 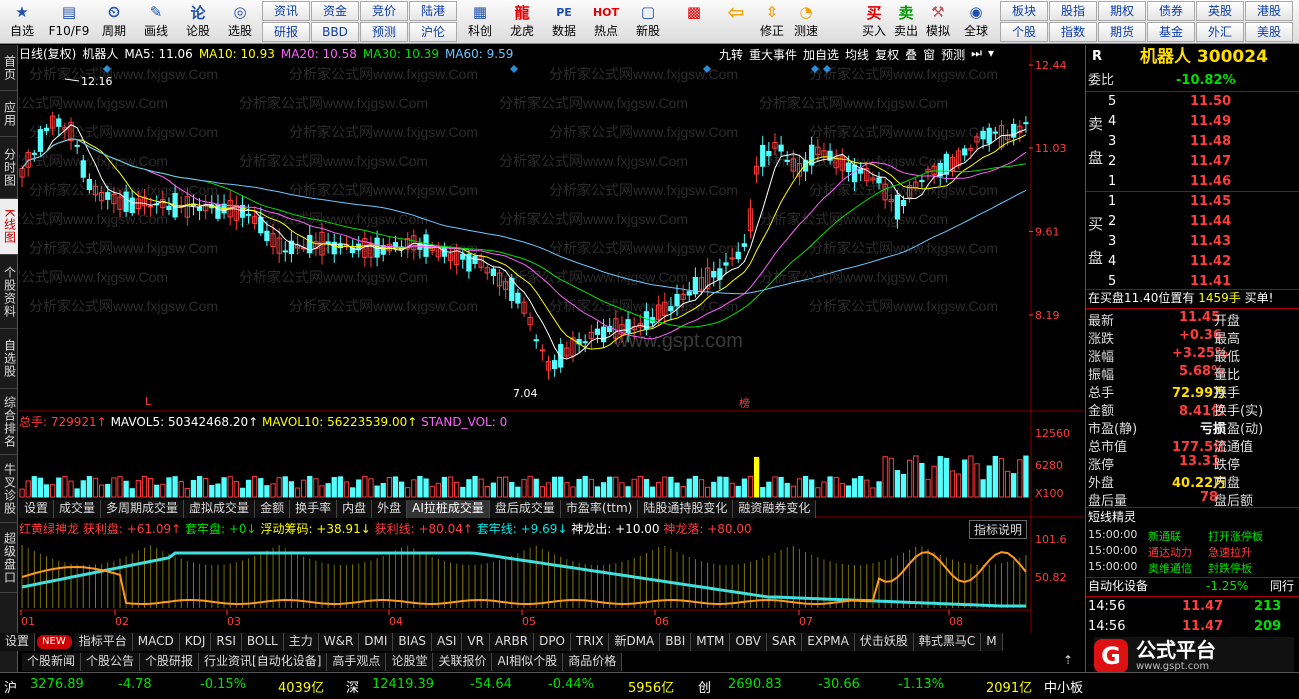 What do you see at coordinates (262, 642) in the screenshot?
I see `ind-tab-boll: BOLL` at bounding box center [262, 642].